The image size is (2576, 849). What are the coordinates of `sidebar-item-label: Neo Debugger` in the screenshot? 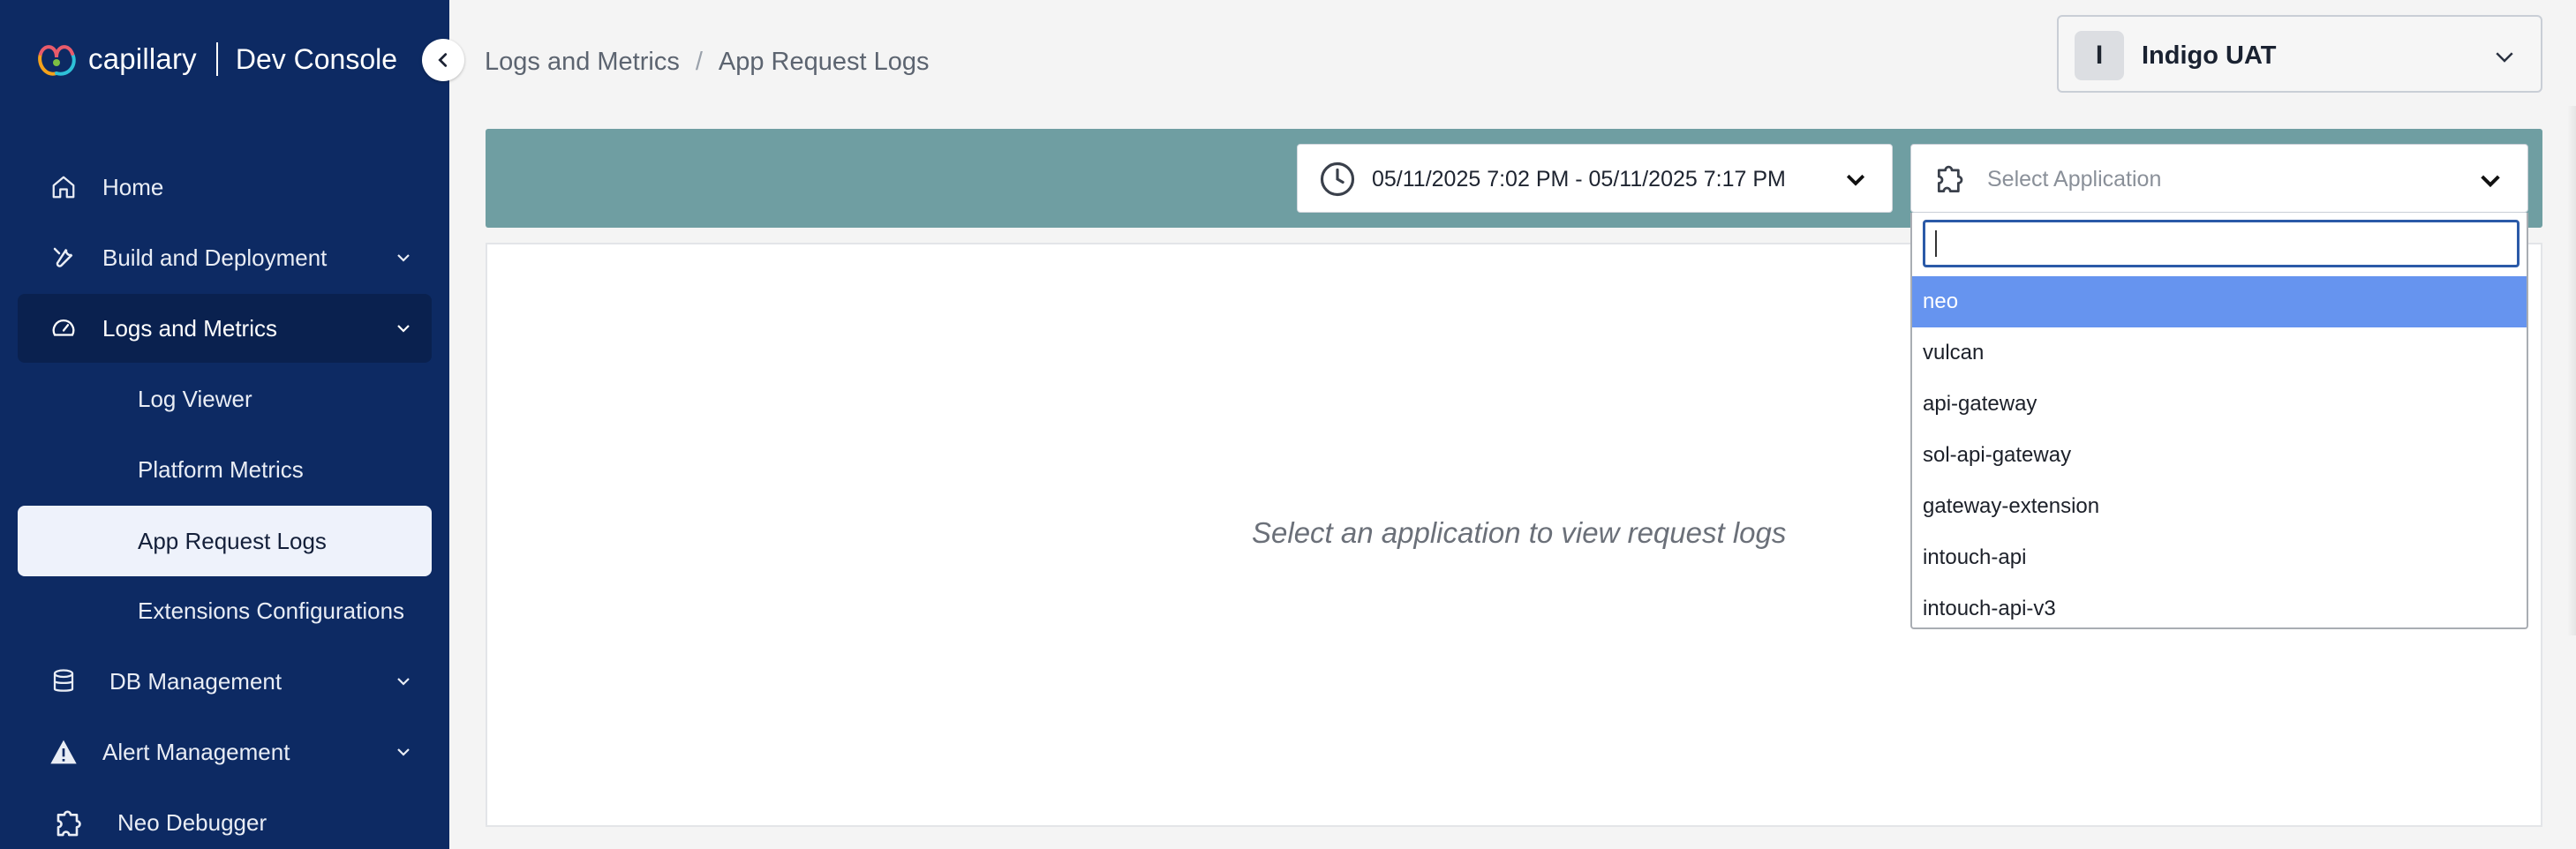 It's located at (192, 822).